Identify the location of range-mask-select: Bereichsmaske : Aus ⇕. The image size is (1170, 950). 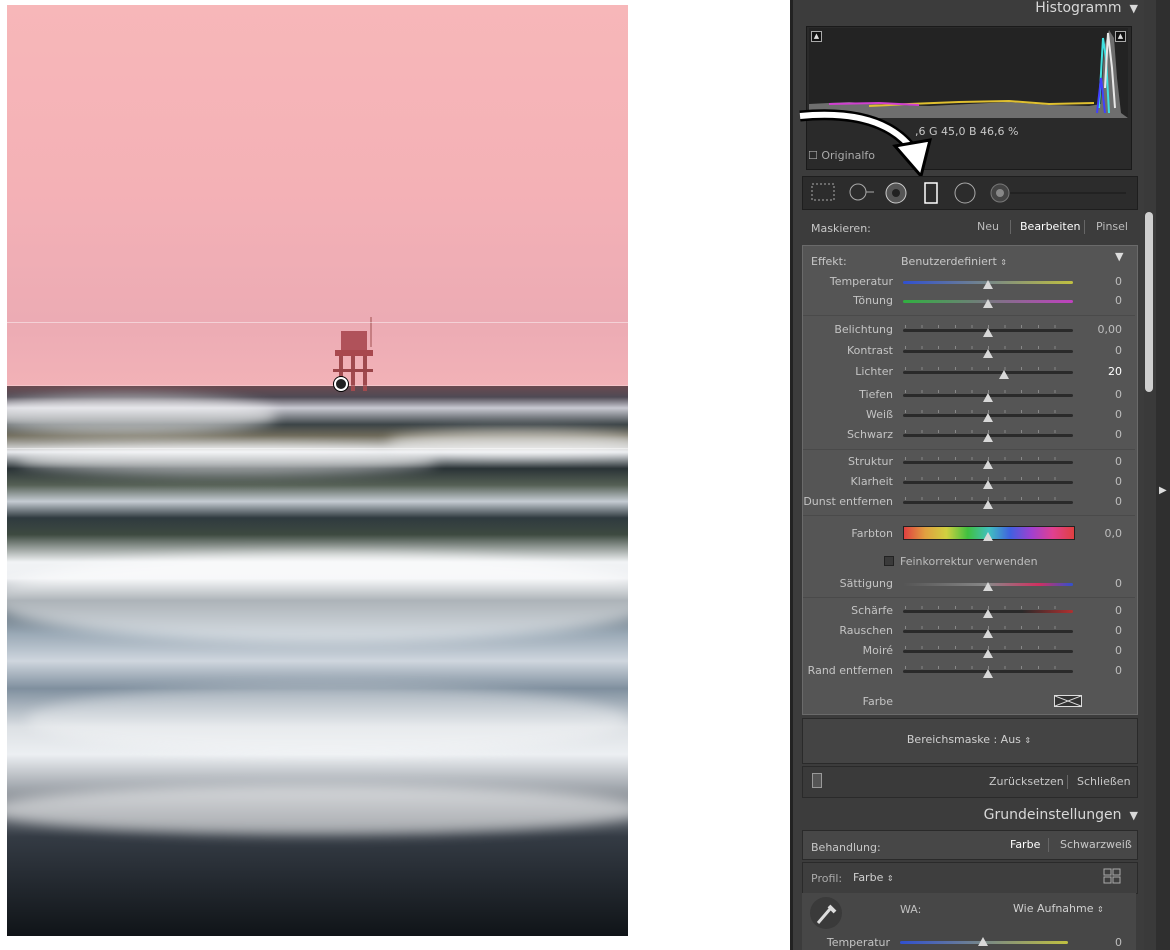
(969, 739).